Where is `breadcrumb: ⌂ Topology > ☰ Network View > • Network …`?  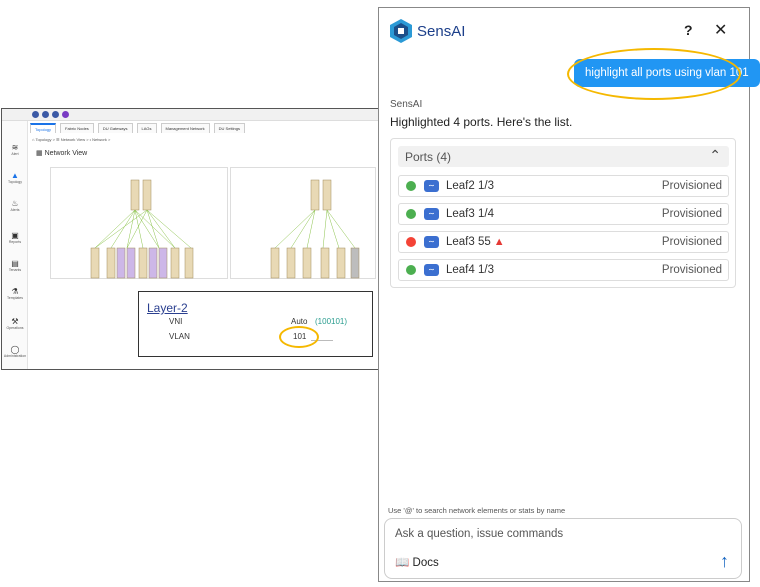
breadcrumb: ⌂ Topology > ☰ Network View > • Network … is located at coordinates (71, 139).